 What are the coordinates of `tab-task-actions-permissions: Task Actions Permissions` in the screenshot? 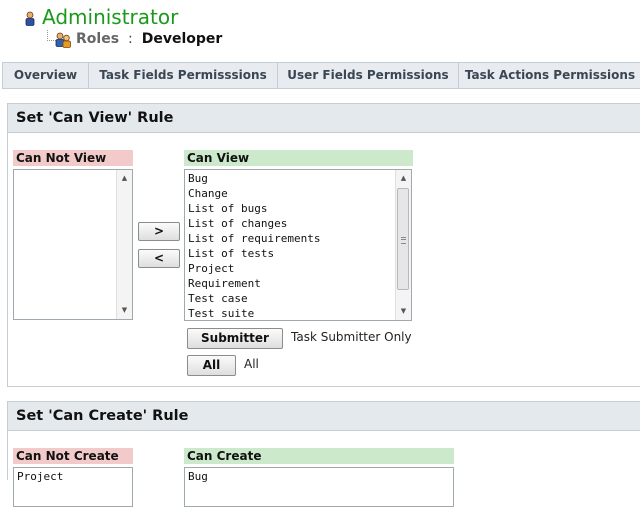 It's located at (549, 75).